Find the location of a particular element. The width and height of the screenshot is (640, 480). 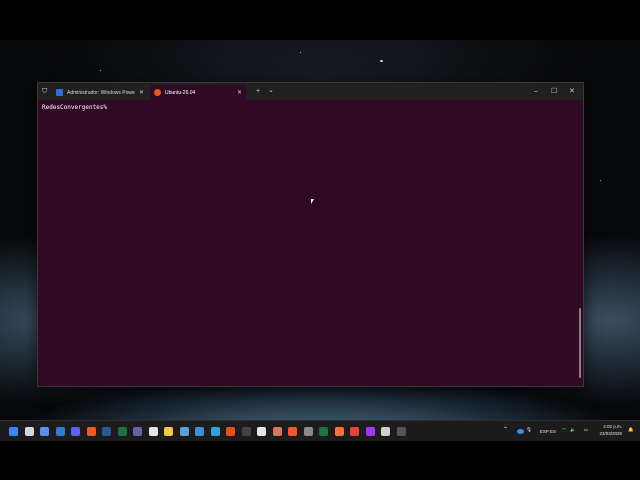

powershell-icon is located at coordinates (59, 92).